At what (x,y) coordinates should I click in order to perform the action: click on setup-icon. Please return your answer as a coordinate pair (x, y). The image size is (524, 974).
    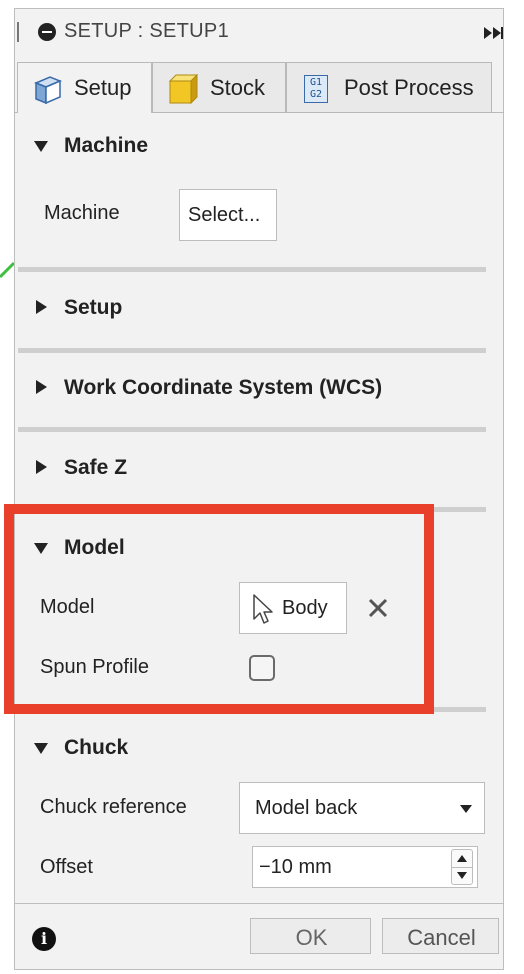
    Looking at the image, I should click on (48, 90).